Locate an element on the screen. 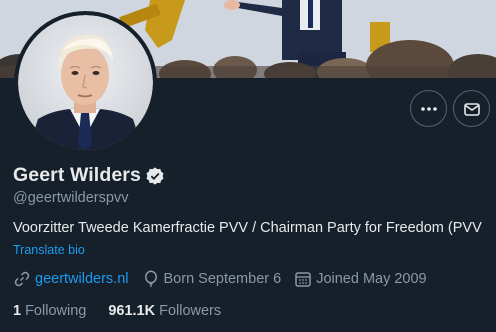 The image size is (496, 332). display-name: Geert Wilders is located at coordinates (77, 175).